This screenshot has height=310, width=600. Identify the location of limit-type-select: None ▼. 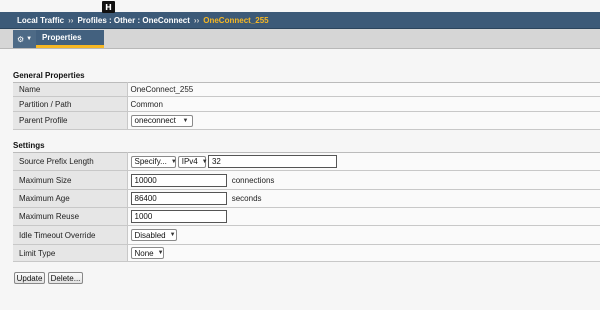
(147, 253).